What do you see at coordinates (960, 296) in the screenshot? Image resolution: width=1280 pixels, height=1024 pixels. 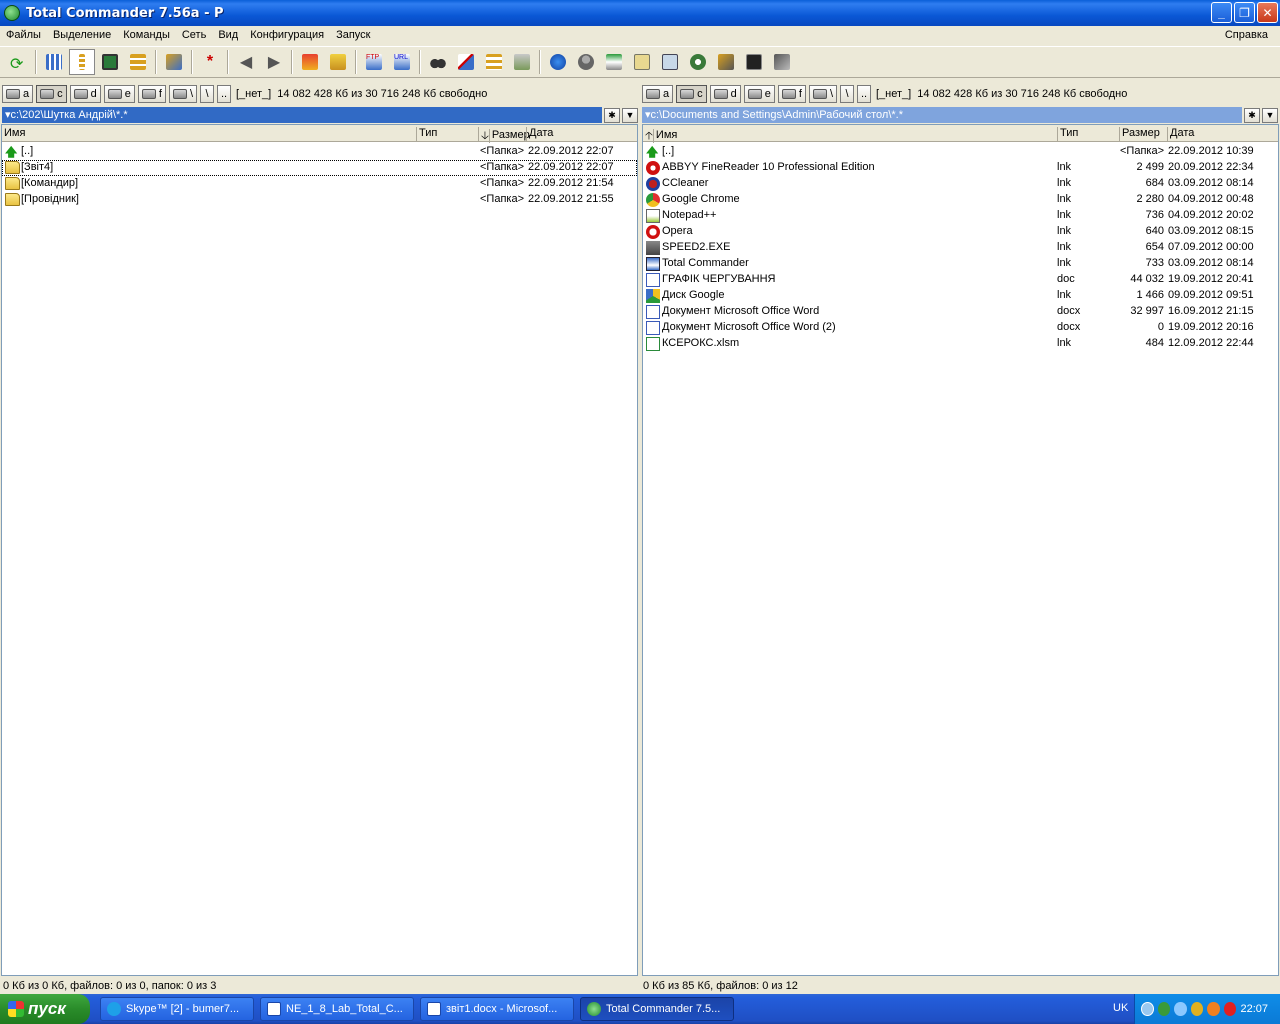 I see `list-item: Диск Google lnk 1 466 09.09.2012 09:51` at bounding box center [960, 296].